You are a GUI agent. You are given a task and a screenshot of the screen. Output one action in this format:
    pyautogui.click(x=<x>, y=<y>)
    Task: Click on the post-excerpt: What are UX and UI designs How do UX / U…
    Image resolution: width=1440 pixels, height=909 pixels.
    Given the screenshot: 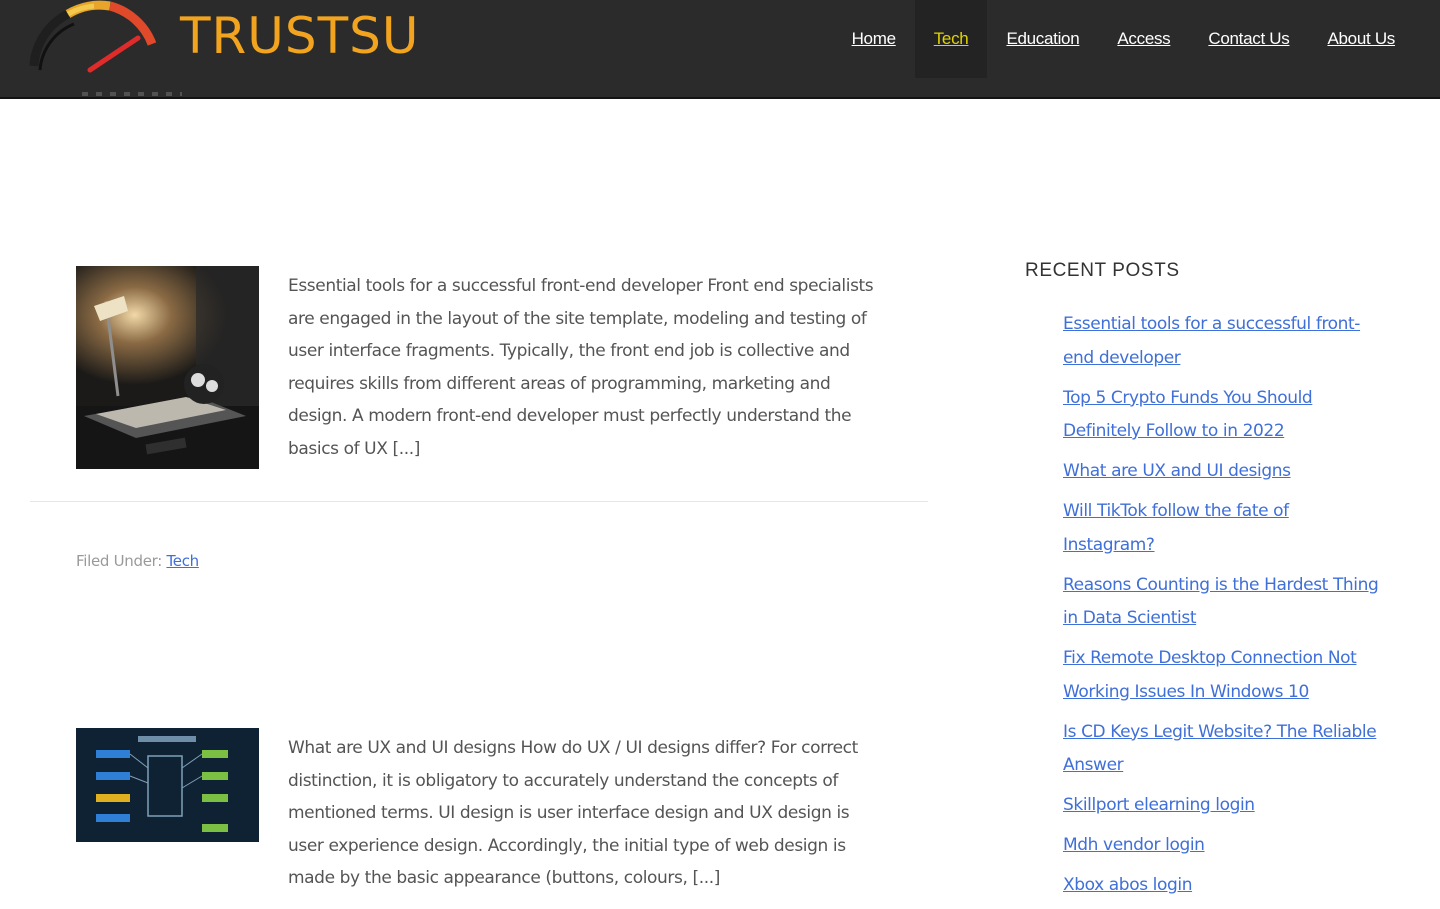 What is the action you would take?
    pyautogui.click(x=573, y=813)
    